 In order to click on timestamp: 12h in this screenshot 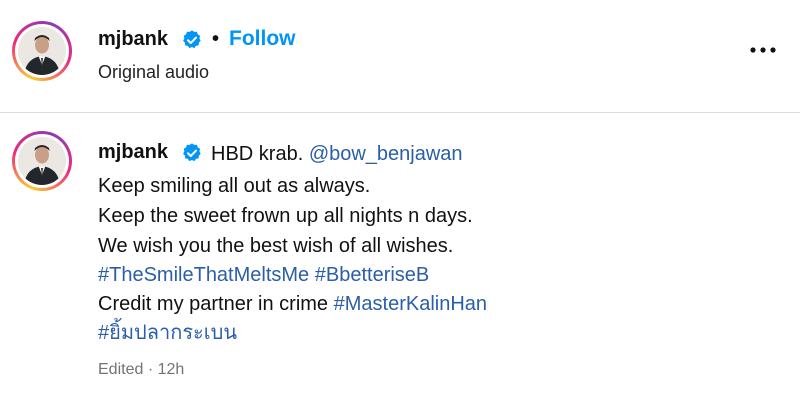, I will do `click(171, 369)`.